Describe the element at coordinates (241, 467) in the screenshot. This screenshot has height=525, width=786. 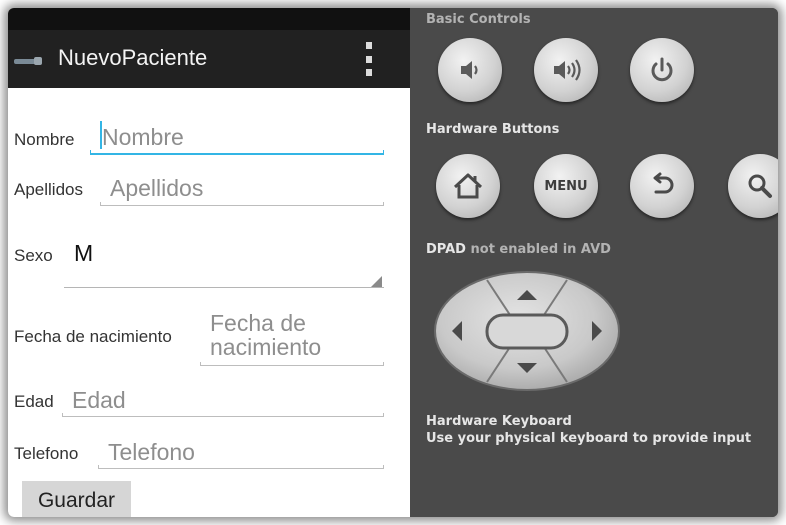
I see `telefono-underline` at that location.